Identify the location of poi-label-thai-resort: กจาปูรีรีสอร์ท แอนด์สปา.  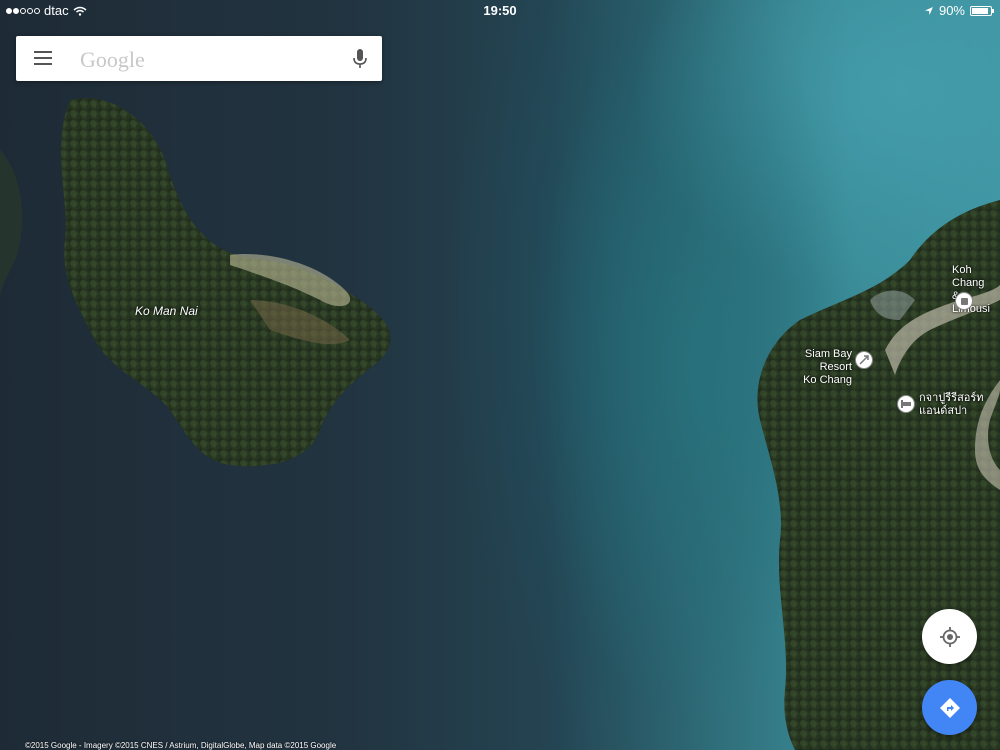
(951, 405).